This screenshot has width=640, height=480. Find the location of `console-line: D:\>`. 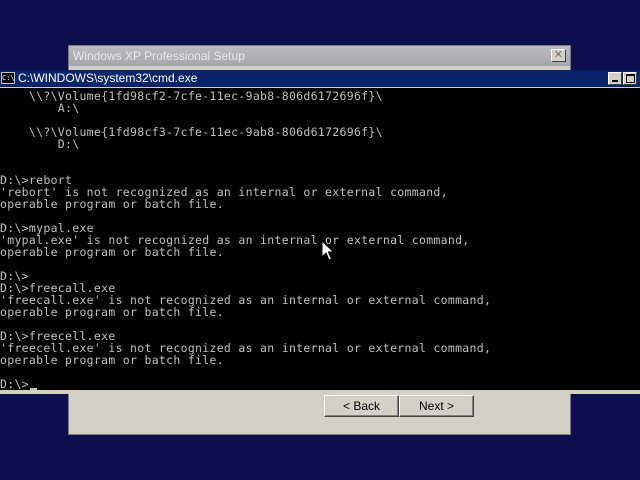

console-line: D:\> is located at coordinates (14, 383).